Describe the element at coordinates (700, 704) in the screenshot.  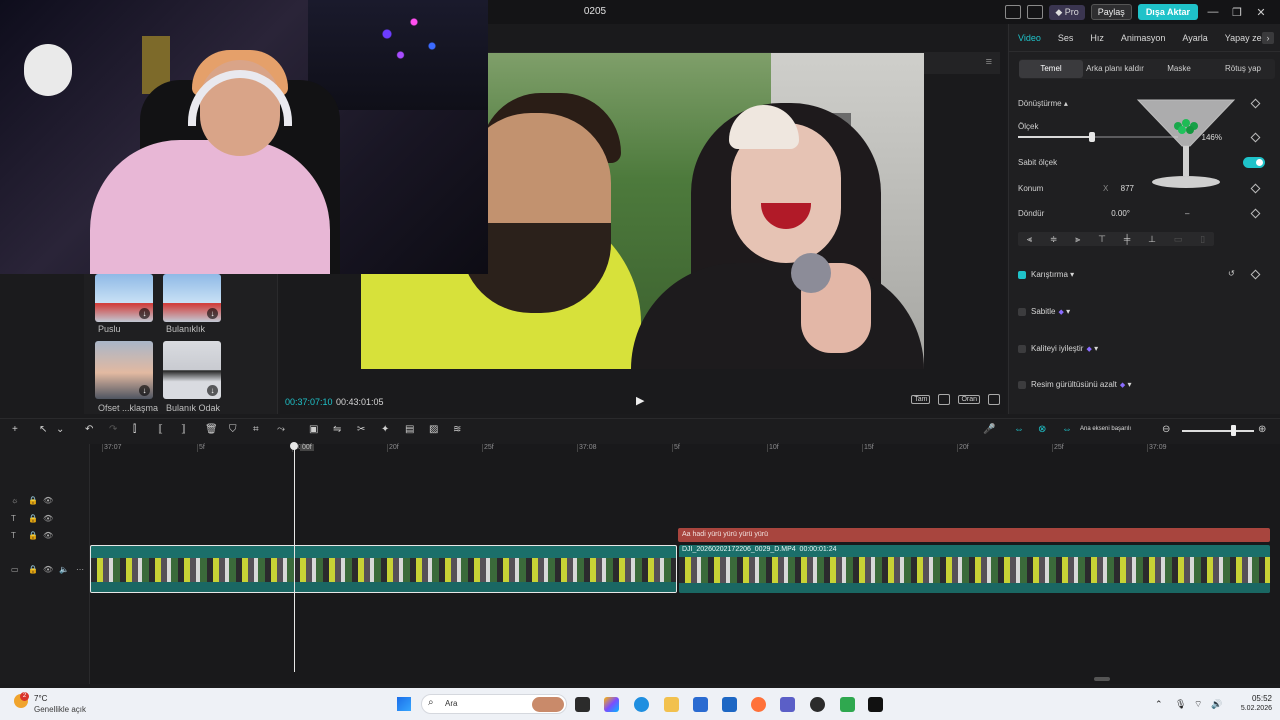
I see `store-icon` at that location.